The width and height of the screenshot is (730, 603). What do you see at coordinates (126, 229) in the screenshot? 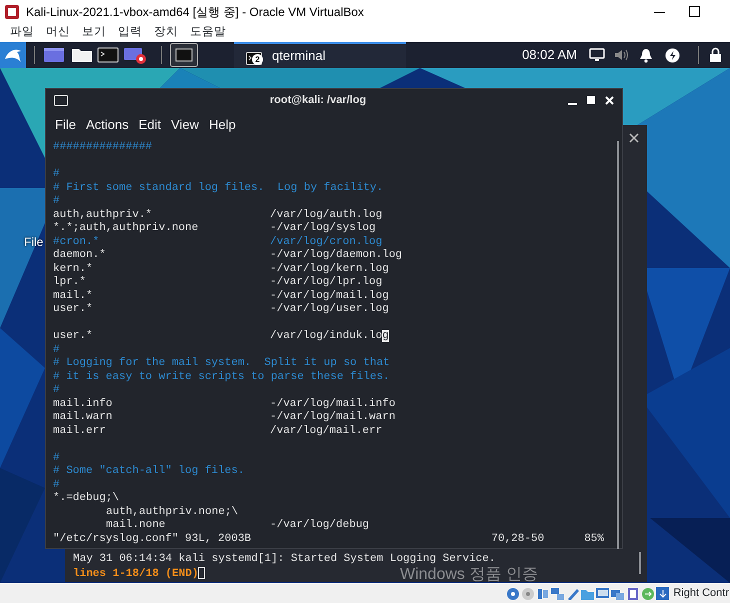
I see `selector-text: *.*;auth,authpriv.none` at bounding box center [126, 229].